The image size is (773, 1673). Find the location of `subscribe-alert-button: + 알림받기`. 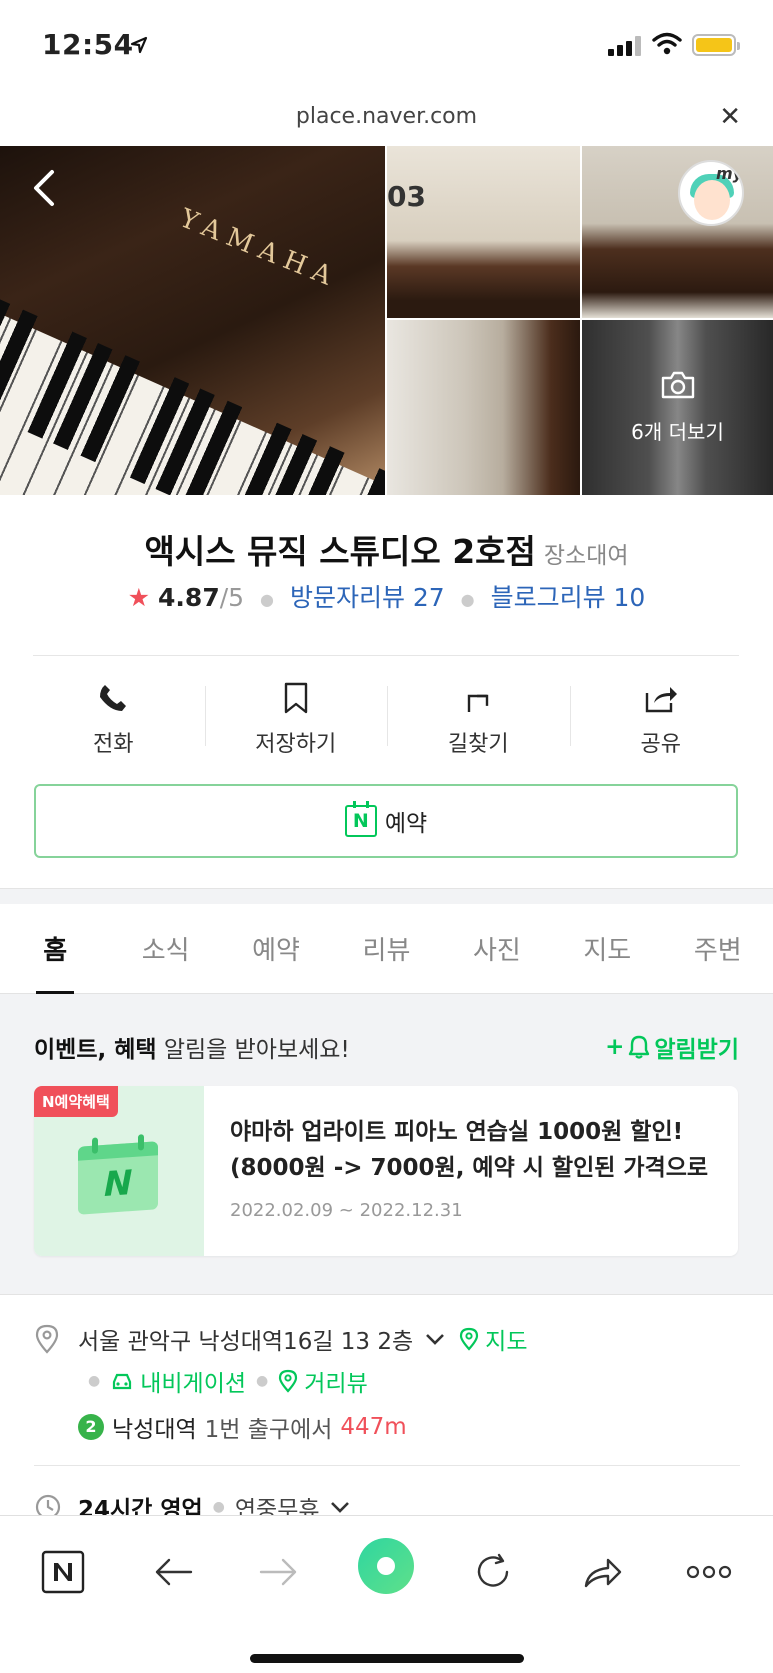

subscribe-alert-button: + 알림받기 is located at coordinates (672, 1047).